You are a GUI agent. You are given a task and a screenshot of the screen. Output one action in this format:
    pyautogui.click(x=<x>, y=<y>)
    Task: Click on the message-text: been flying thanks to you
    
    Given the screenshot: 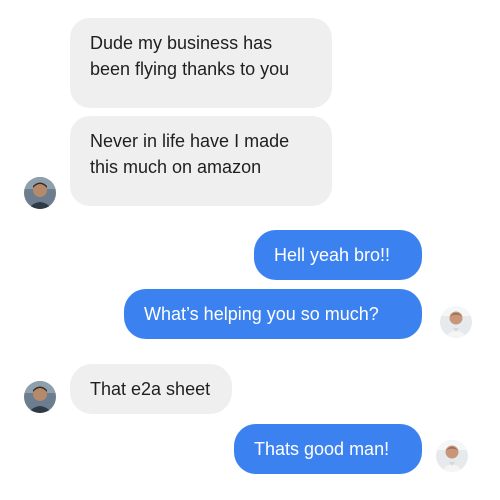 What is the action you would take?
    pyautogui.click(x=190, y=69)
    